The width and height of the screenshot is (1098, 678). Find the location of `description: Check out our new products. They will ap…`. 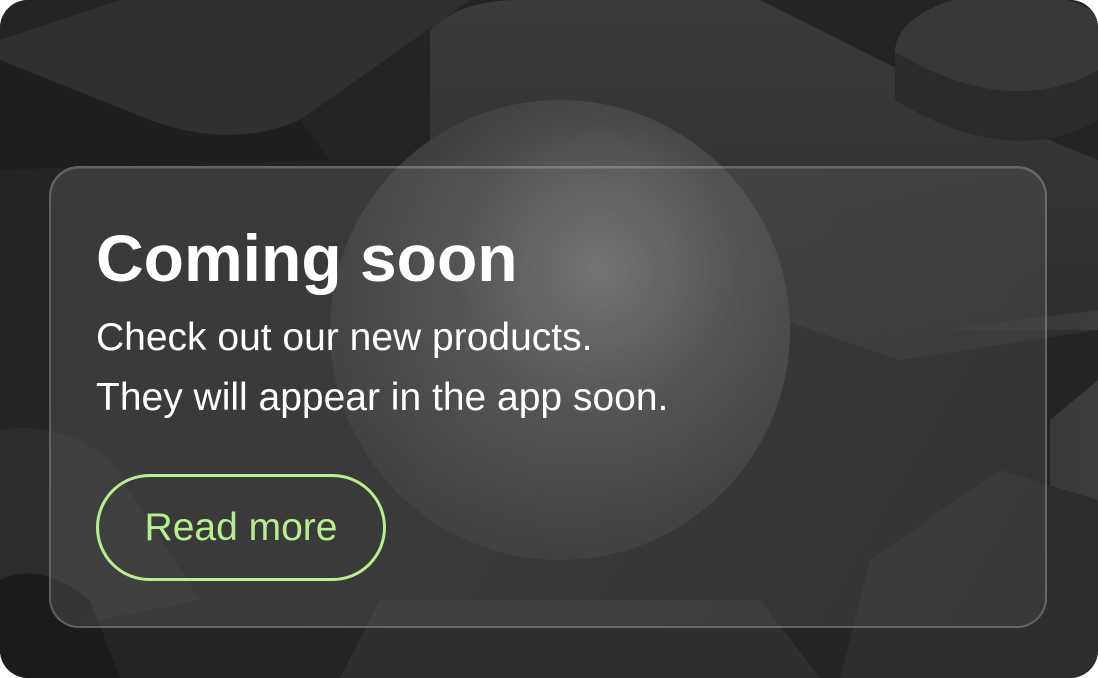

description: Check out our new products. They will ap… is located at coordinates (382, 368).